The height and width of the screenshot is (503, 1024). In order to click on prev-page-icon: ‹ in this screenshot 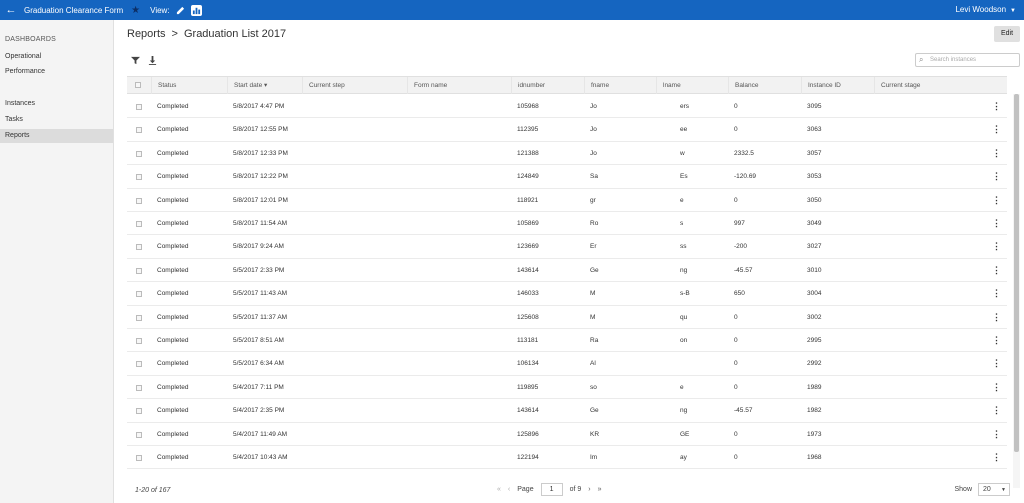, I will do `click(509, 489)`.